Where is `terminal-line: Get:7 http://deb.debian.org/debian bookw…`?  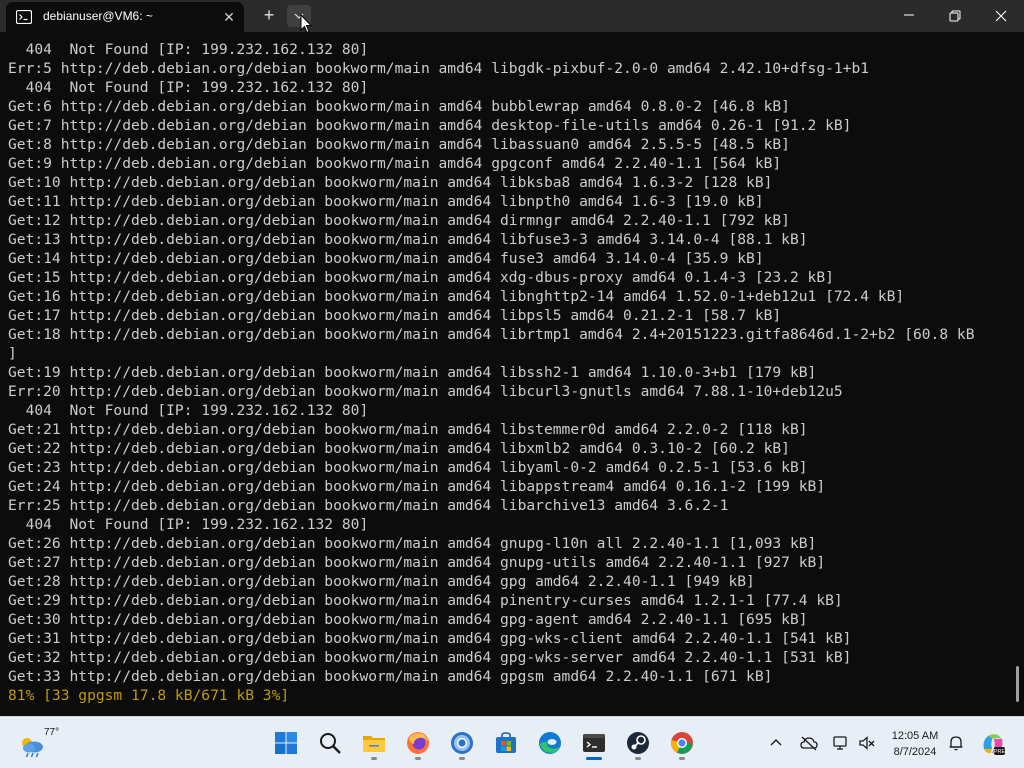 terminal-line: Get:7 http://deb.debian.org/debian bookw… is located at coordinates (430, 125).